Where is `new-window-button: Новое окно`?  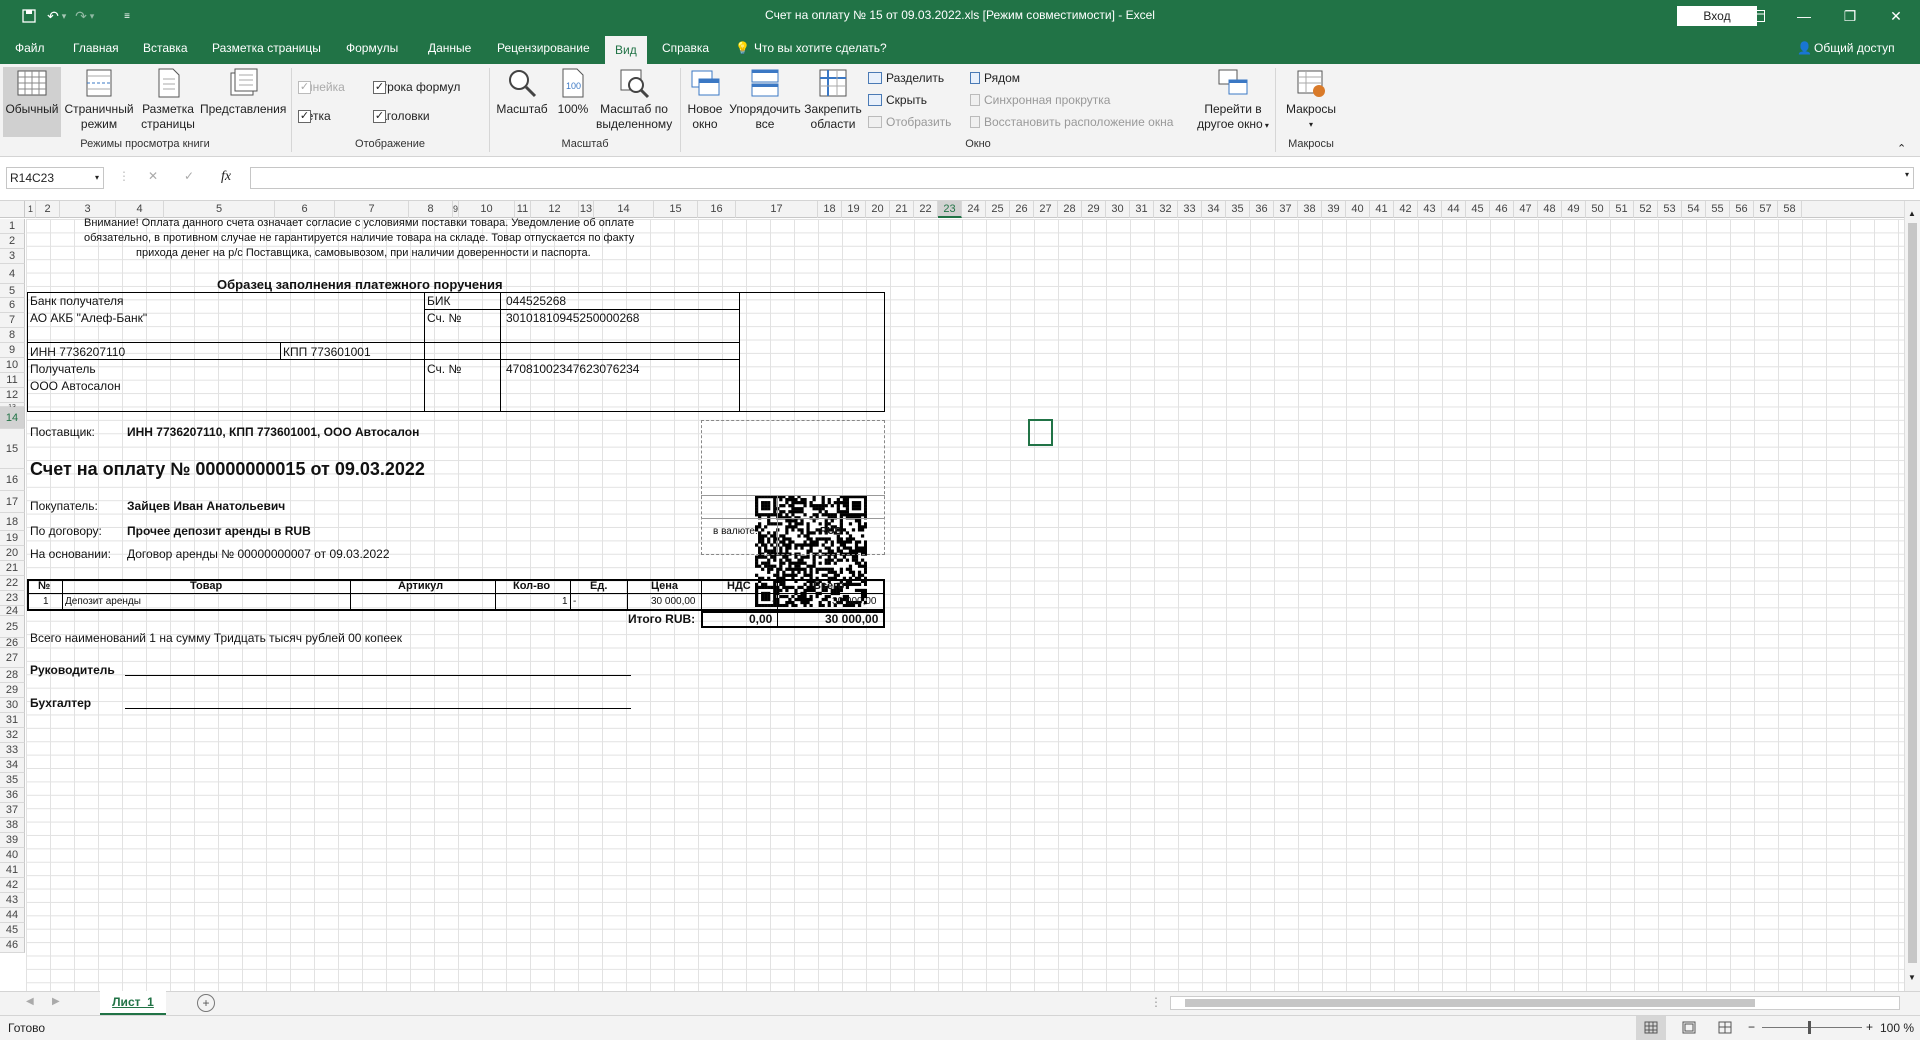 new-window-button: Новое окно is located at coordinates (705, 102).